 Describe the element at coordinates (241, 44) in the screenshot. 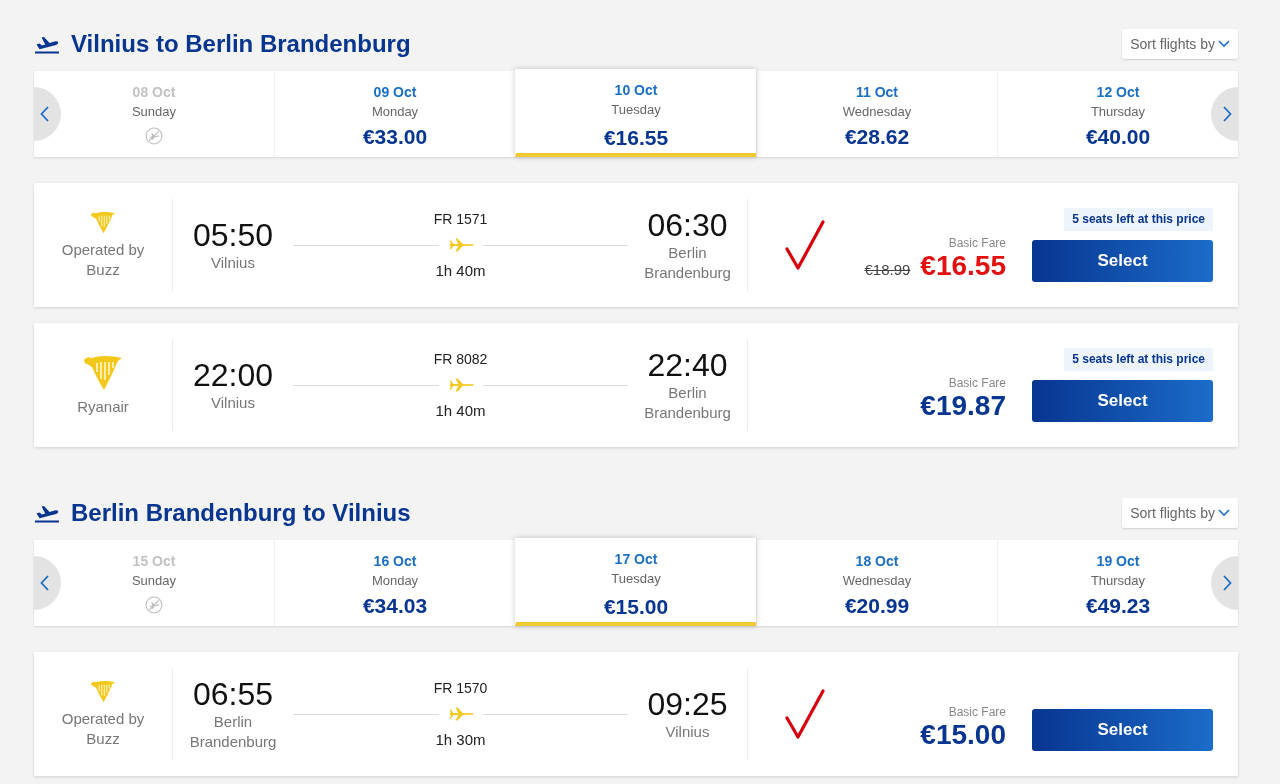

I see `route-title: Vilnius to Berlin Brandenburg` at that location.